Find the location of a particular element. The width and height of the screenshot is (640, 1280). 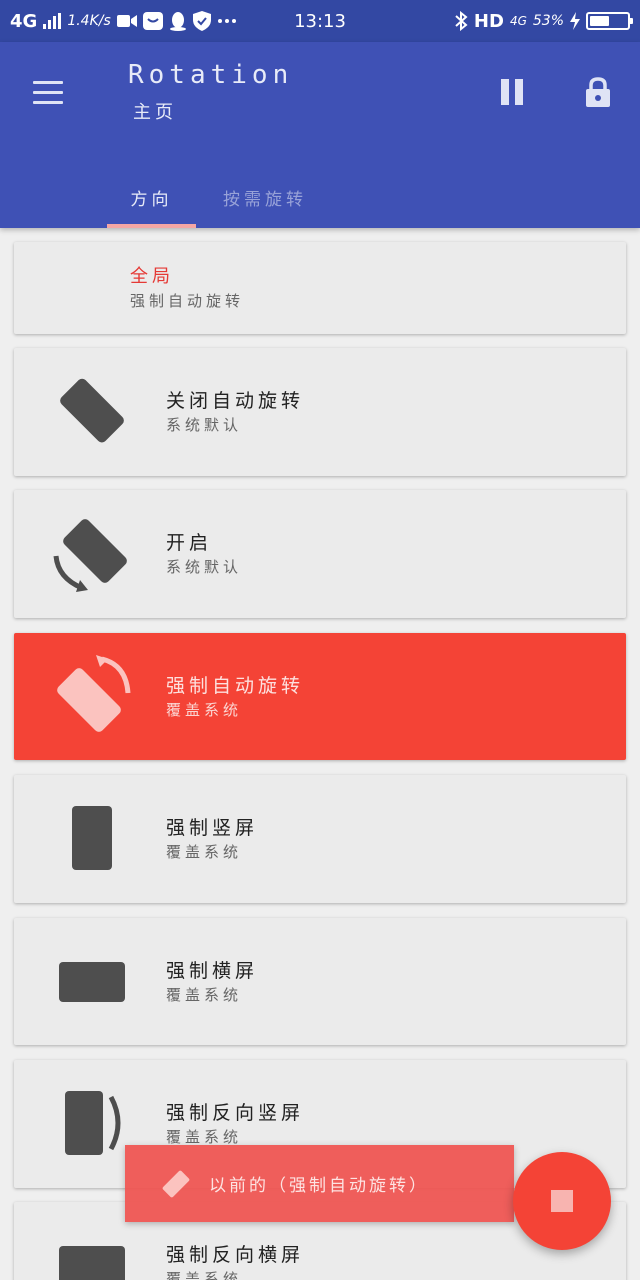

item-title: 强制横屏 is located at coordinates (212, 970).